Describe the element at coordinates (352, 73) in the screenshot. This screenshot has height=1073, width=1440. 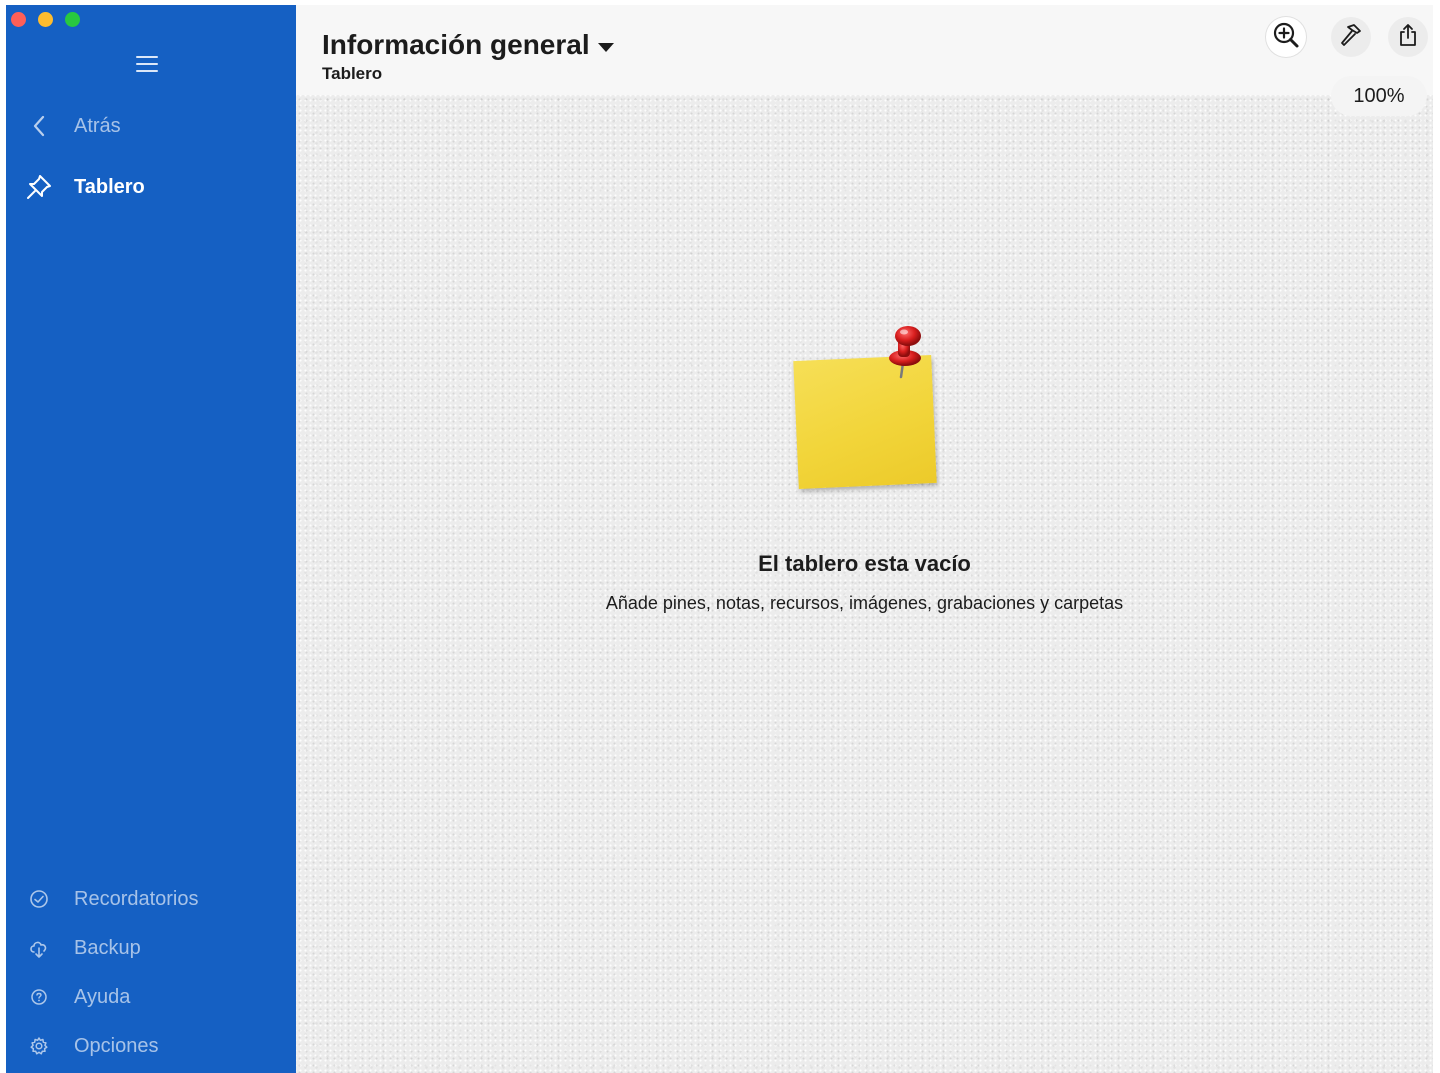
I see `page-subtitle: Tablero` at that location.